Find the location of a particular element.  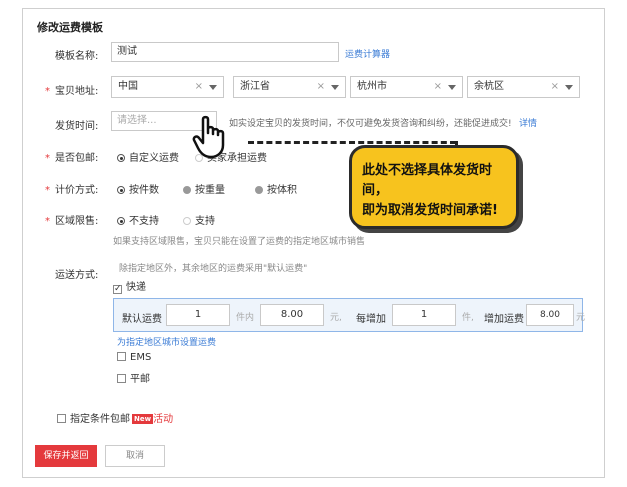

free-shipping-label: 是否包邮: is located at coordinates (71, 156).